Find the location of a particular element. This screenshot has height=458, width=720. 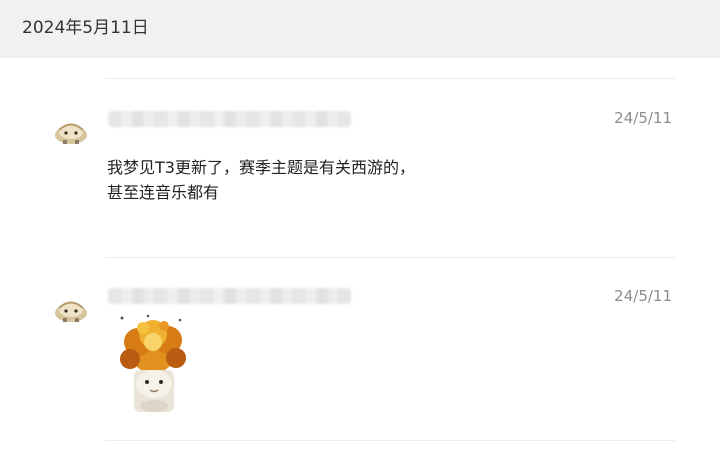

divider-bottom is located at coordinates (390, 440).